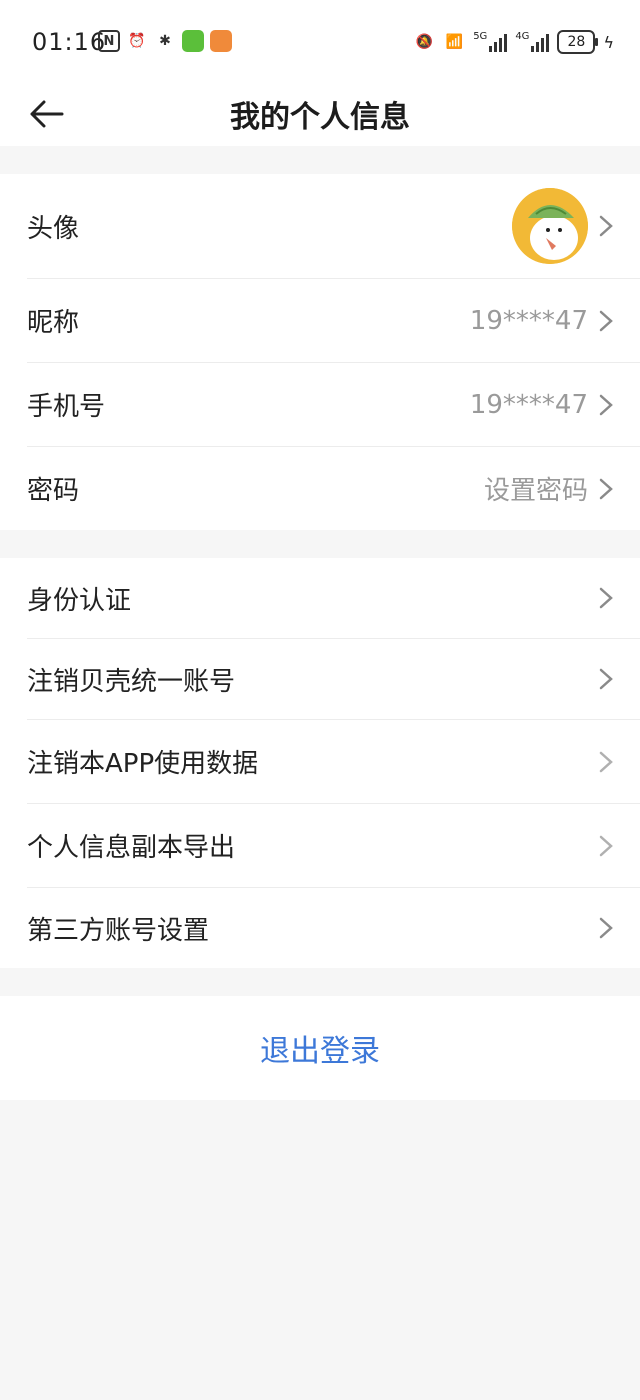 The height and width of the screenshot is (1400, 640). I want to click on logout-section: 退出登录, so click(320, 1048).